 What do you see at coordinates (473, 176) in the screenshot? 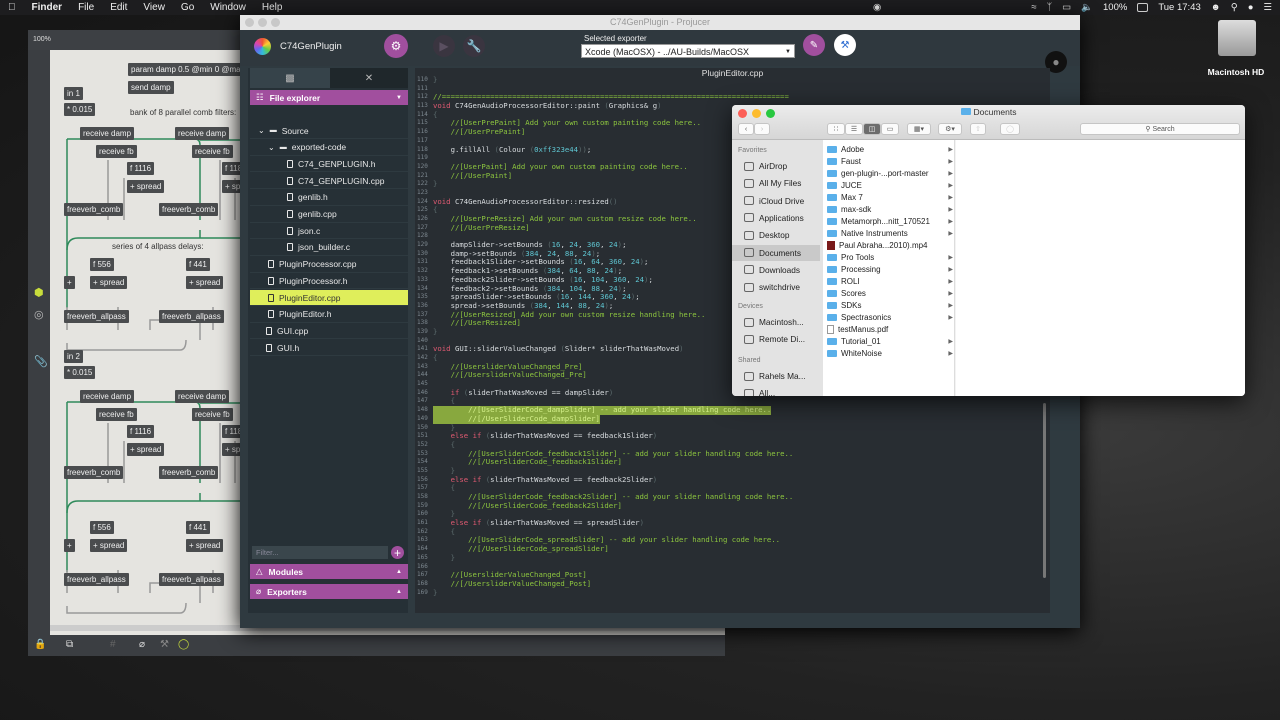
I see `code-text: //[/UserPaint]` at bounding box center [473, 176].